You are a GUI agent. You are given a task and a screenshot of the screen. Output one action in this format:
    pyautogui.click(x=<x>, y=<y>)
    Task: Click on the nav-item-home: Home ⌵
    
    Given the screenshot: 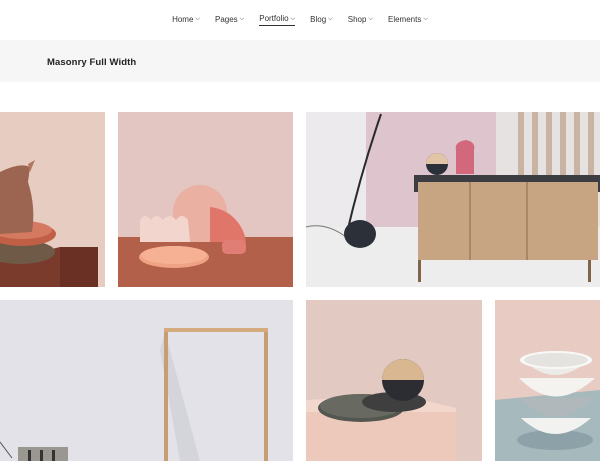 What is the action you would take?
    pyautogui.click(x=186, y=20)
    